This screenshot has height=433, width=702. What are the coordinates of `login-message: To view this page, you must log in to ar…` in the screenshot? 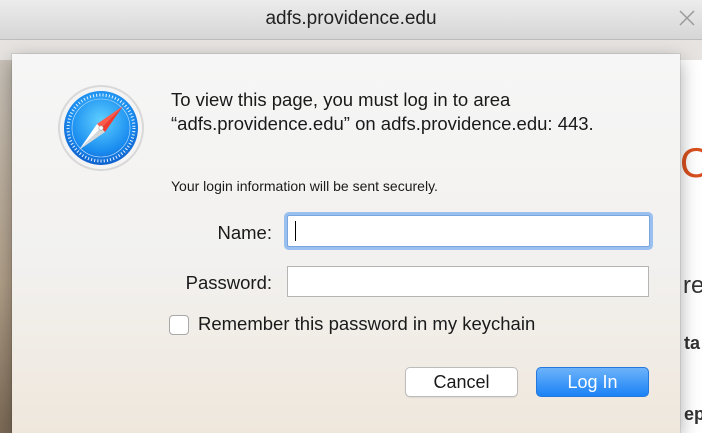 It's located at (382, 111).